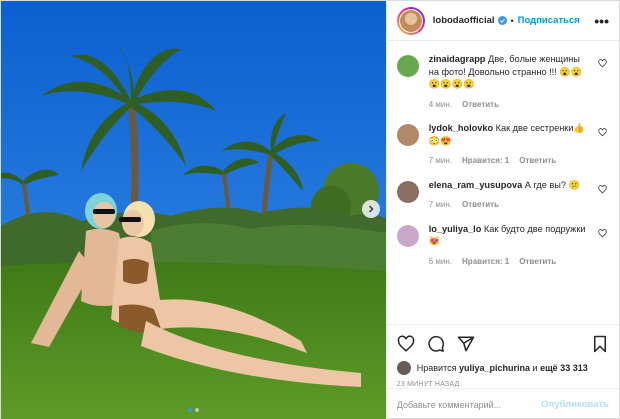 This screenshot has height=419, width=620. I want to click on likes-count: ещё 33 313, so click(564, 368).